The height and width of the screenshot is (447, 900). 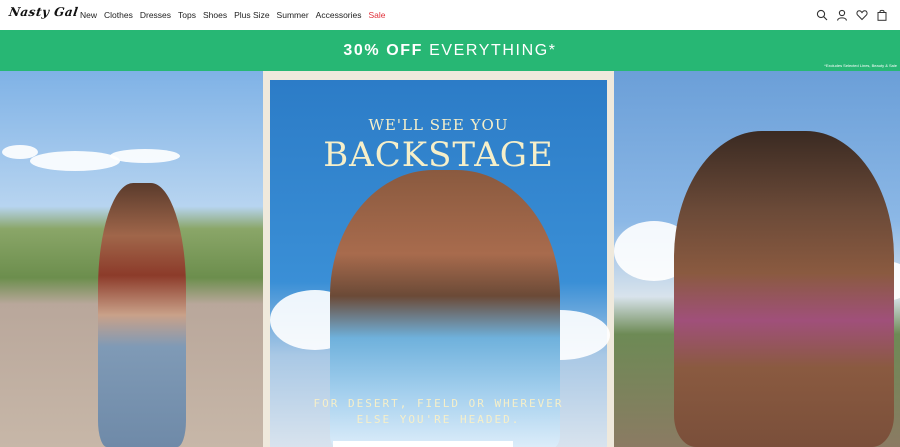 I want to click on account-icon, so click(x=842, y=14).